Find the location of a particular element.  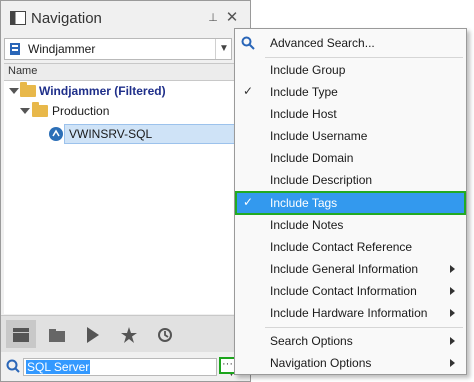

advanced-search-icon is located at coordinates (248, 43).